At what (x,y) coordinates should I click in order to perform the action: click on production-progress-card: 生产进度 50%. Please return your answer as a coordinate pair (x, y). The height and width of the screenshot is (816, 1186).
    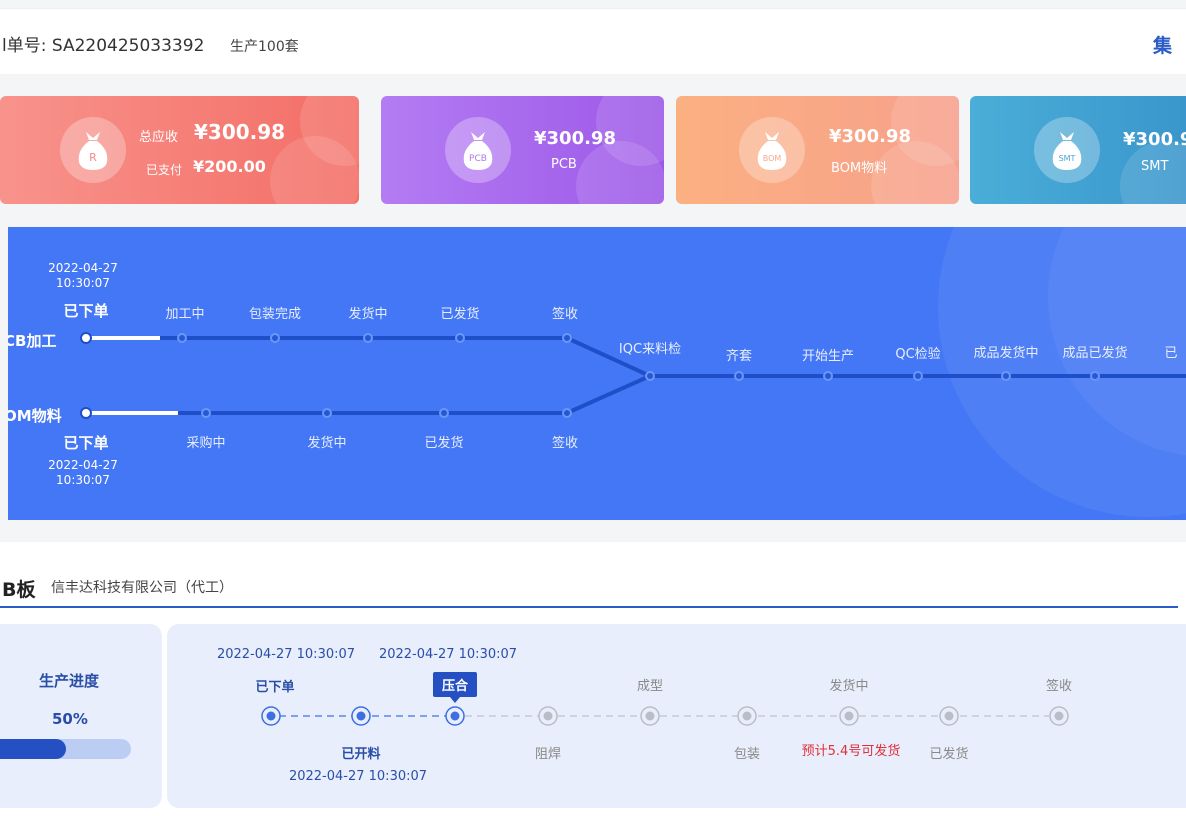
    Looking at the image, I should click on (81, 716).